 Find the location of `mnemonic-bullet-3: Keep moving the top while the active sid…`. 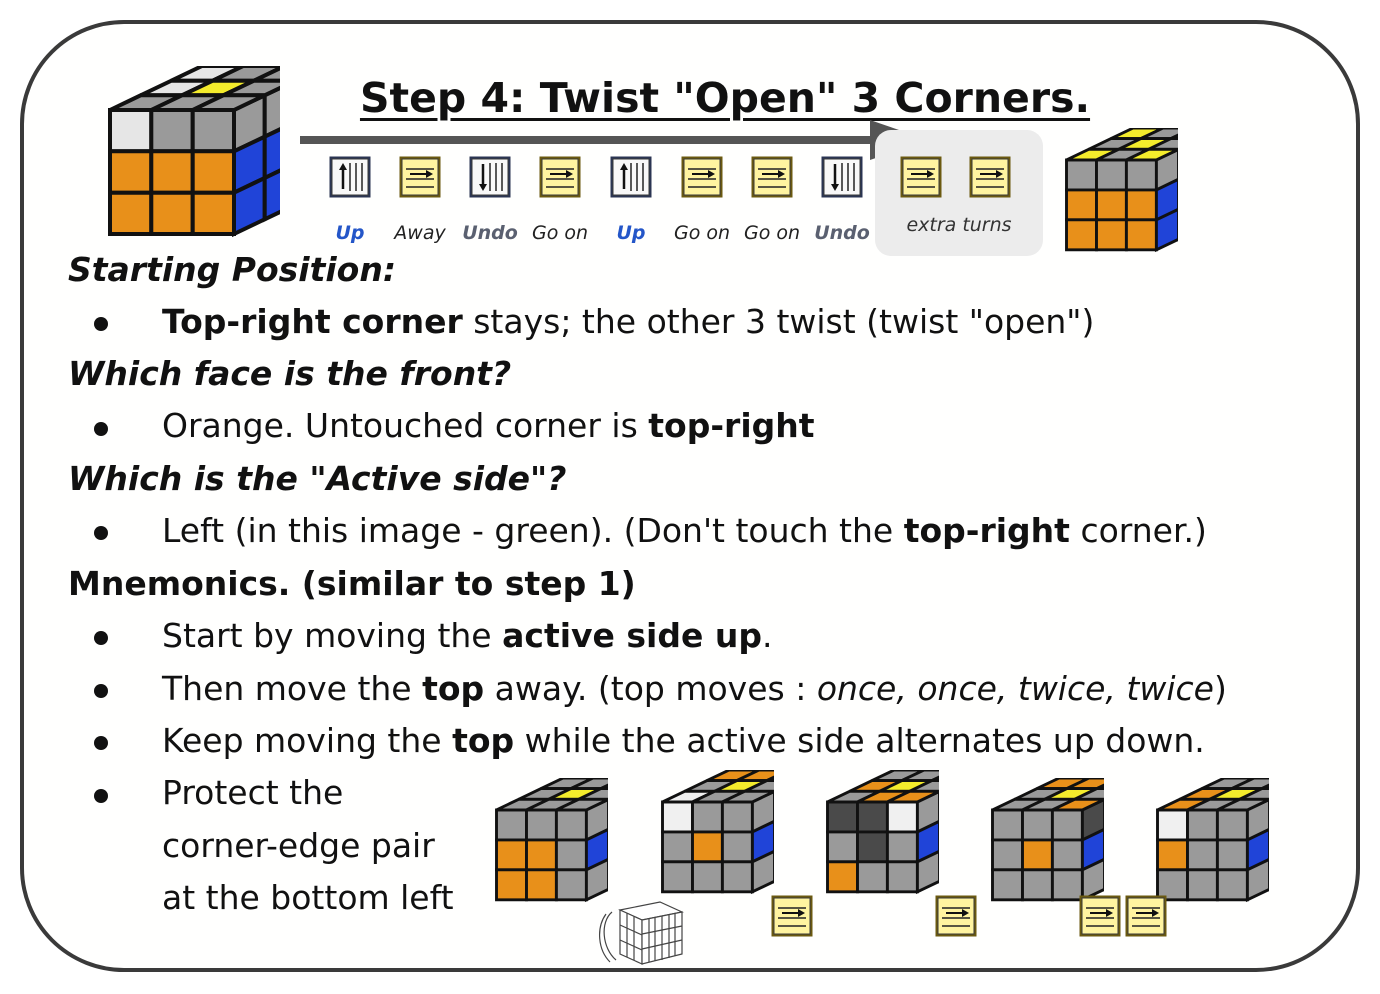

mnemonic-bullet-3: Keep moving the top while the active sid… is located at coordinates (683, 740).